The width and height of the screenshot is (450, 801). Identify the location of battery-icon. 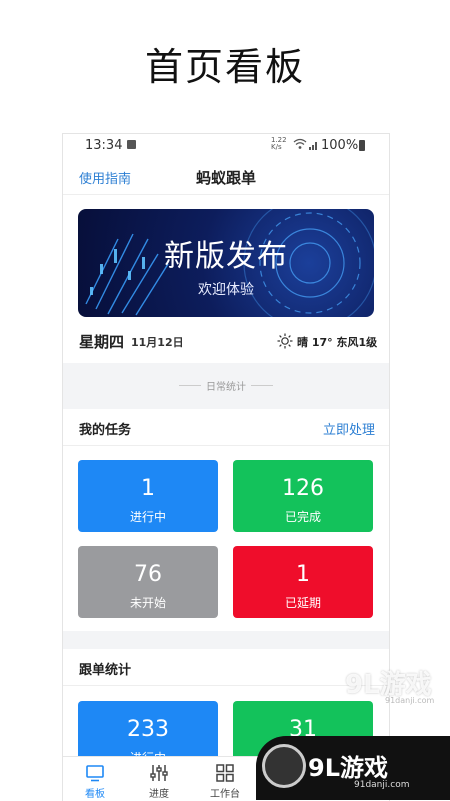
(362, 145).